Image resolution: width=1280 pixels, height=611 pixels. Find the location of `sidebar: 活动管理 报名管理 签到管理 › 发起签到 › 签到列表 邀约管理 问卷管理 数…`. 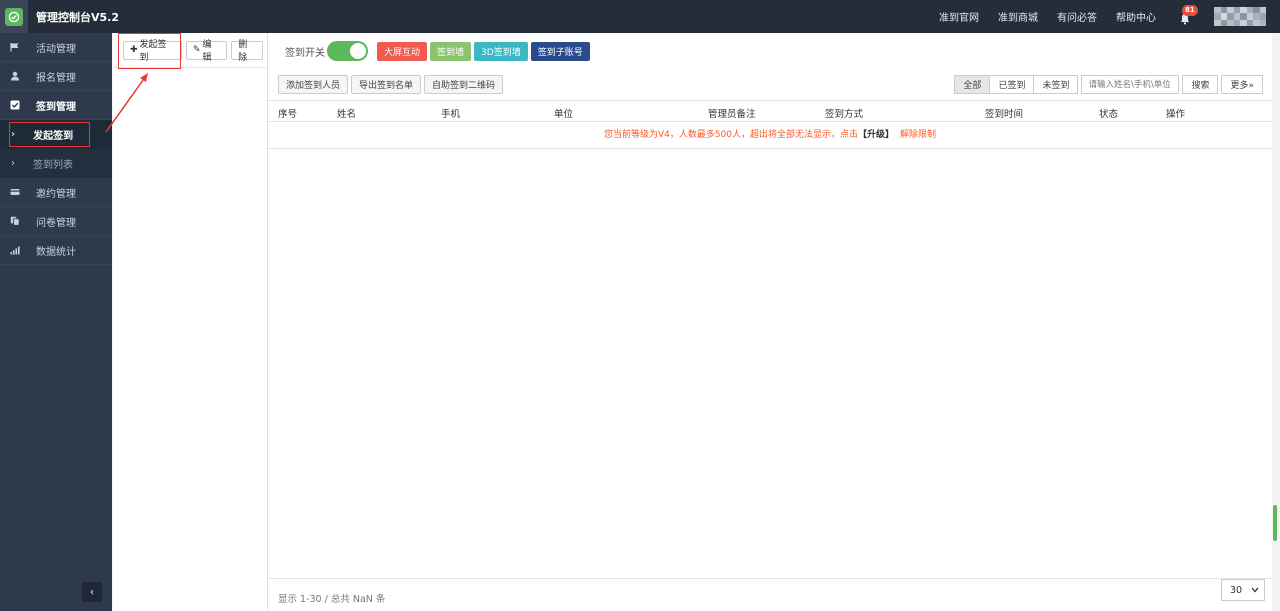

sidebar: 活动管理 报名管理 签到管理 › 发起签到 › 签到列表 邀约管理 问卷管理 数… is located at coordinates (56, 322).